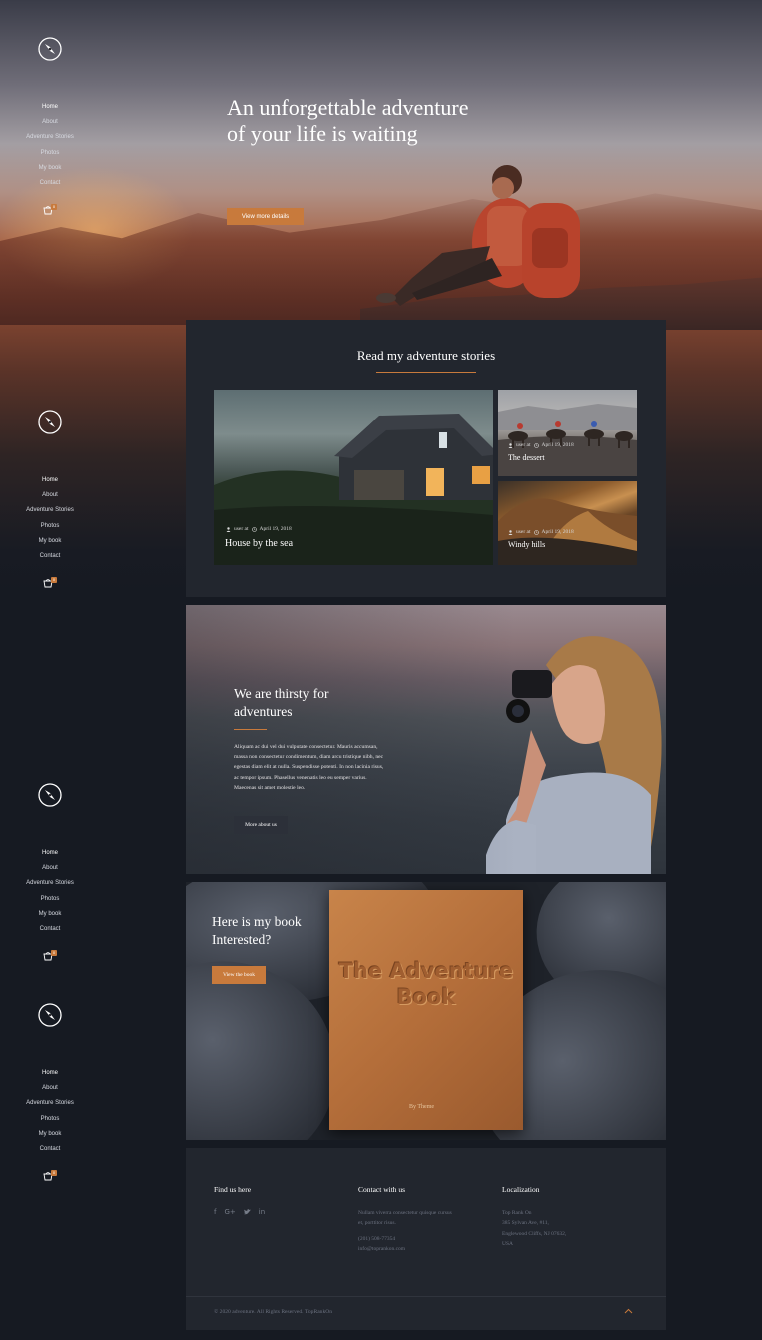  What do you see at coordinates (426, 1296) in the screenshot?
I see `footer-divider` at bounding box center [426, 1296].